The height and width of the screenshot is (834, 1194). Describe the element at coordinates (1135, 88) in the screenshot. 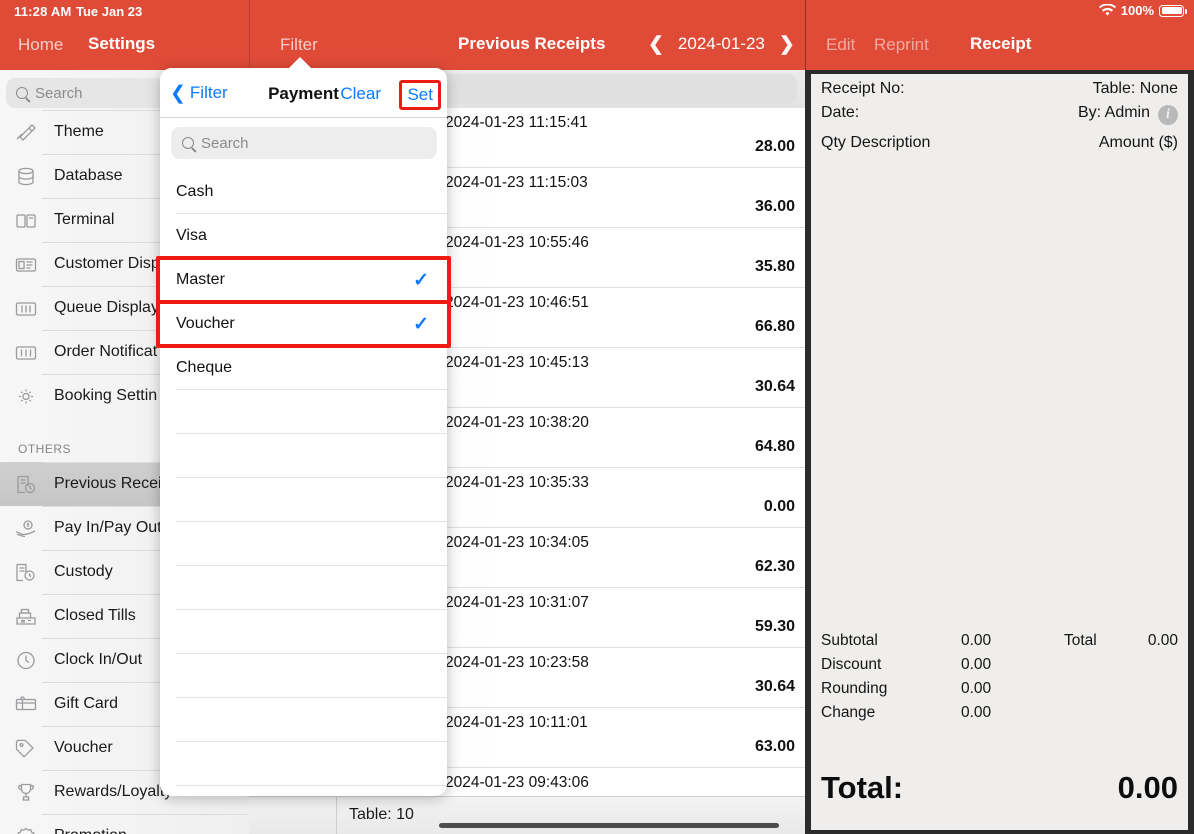

I see `receipt-table-label: Table: None` at that location.